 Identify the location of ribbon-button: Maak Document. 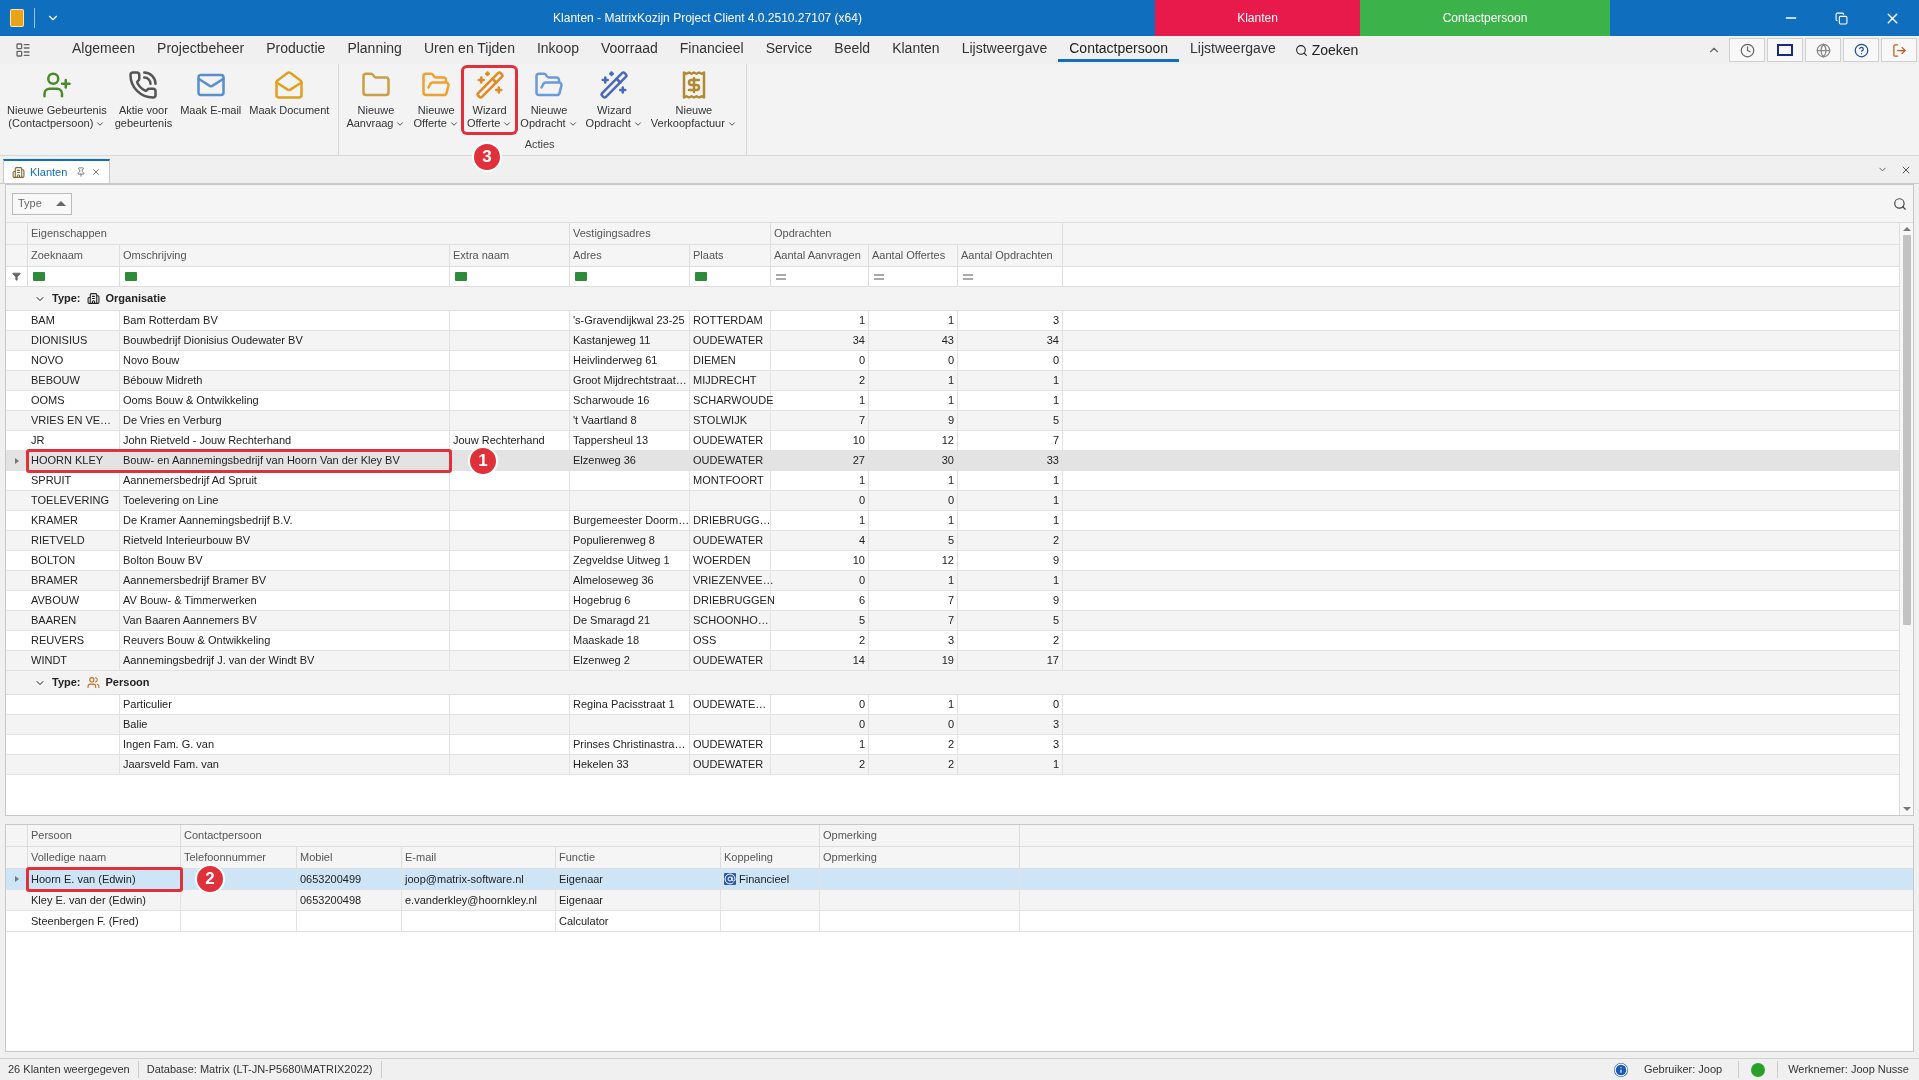
(289, 93).